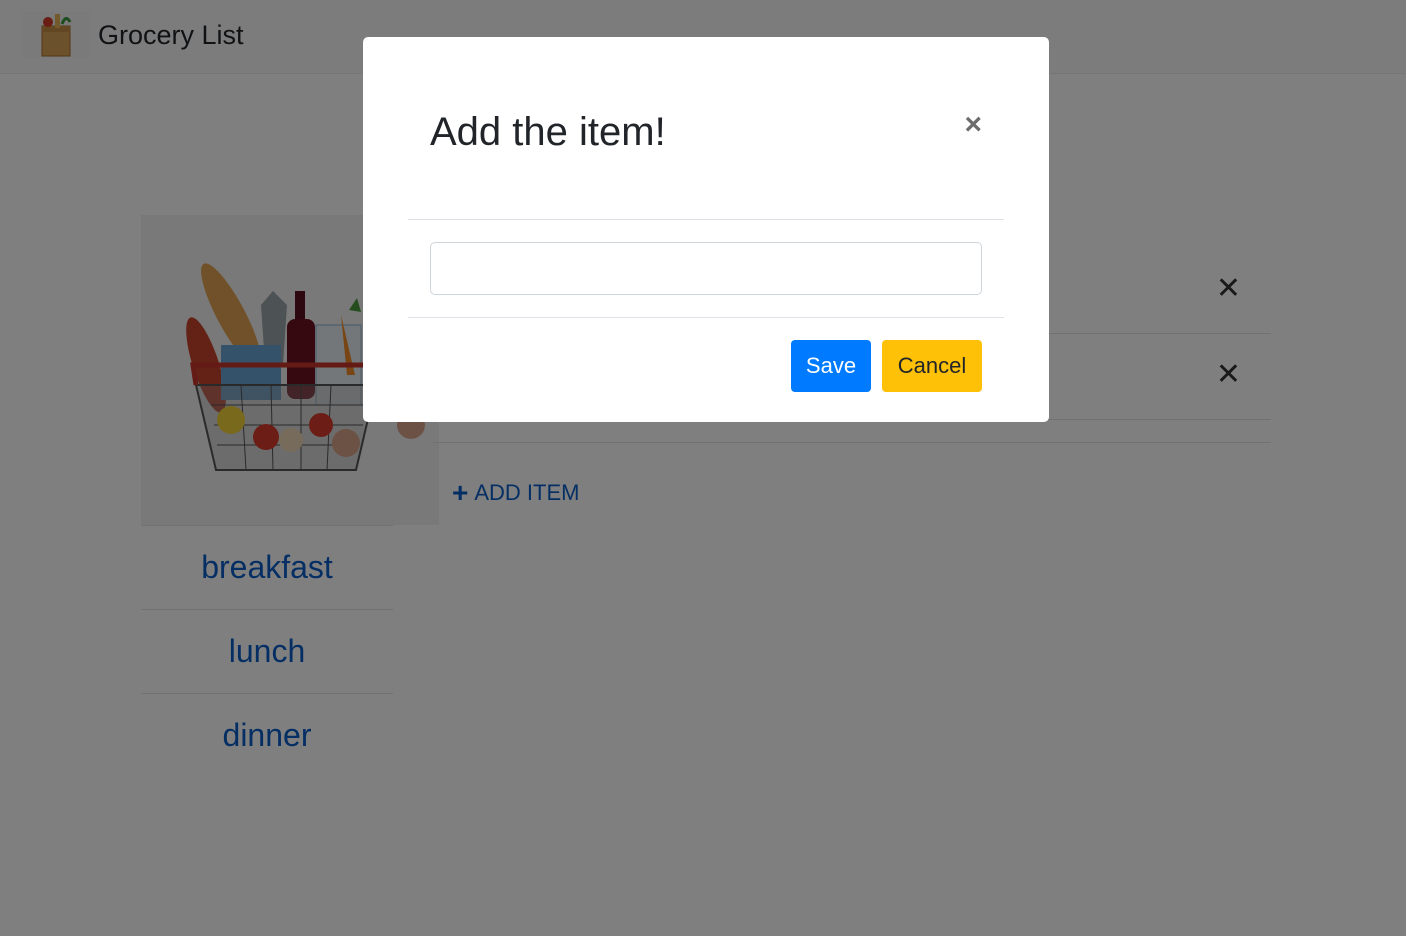  I want to click on save-button: Save, so click(831, 366).